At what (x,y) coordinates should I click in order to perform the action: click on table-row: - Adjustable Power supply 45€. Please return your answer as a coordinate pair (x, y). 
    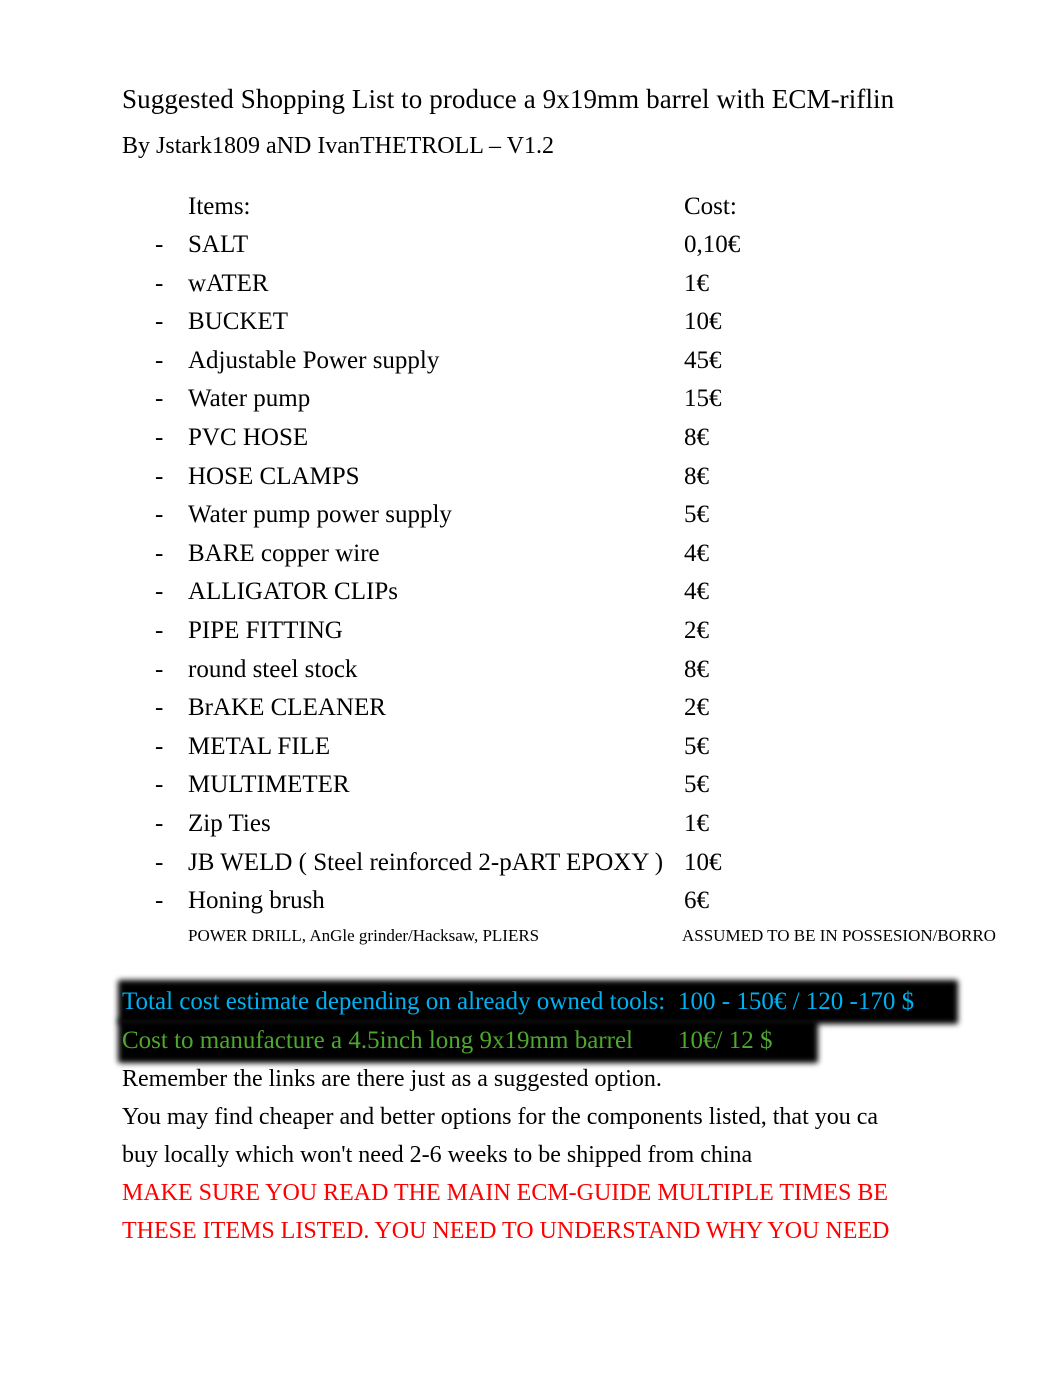
    Looking at the image, I should click on (592, 361).